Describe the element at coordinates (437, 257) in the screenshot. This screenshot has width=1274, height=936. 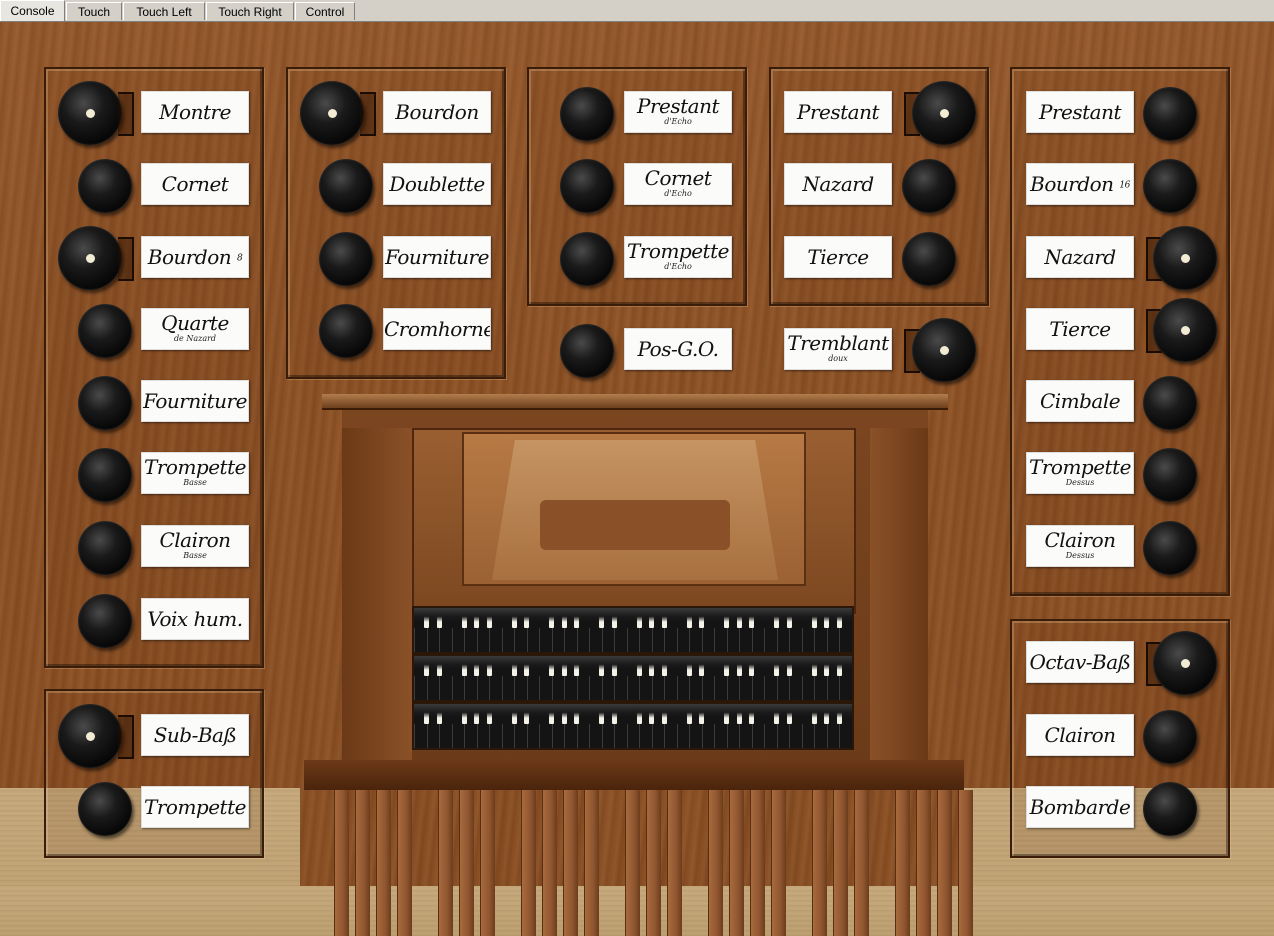
I see `stop-label-fourniture-positif: Fourniture` at that location.